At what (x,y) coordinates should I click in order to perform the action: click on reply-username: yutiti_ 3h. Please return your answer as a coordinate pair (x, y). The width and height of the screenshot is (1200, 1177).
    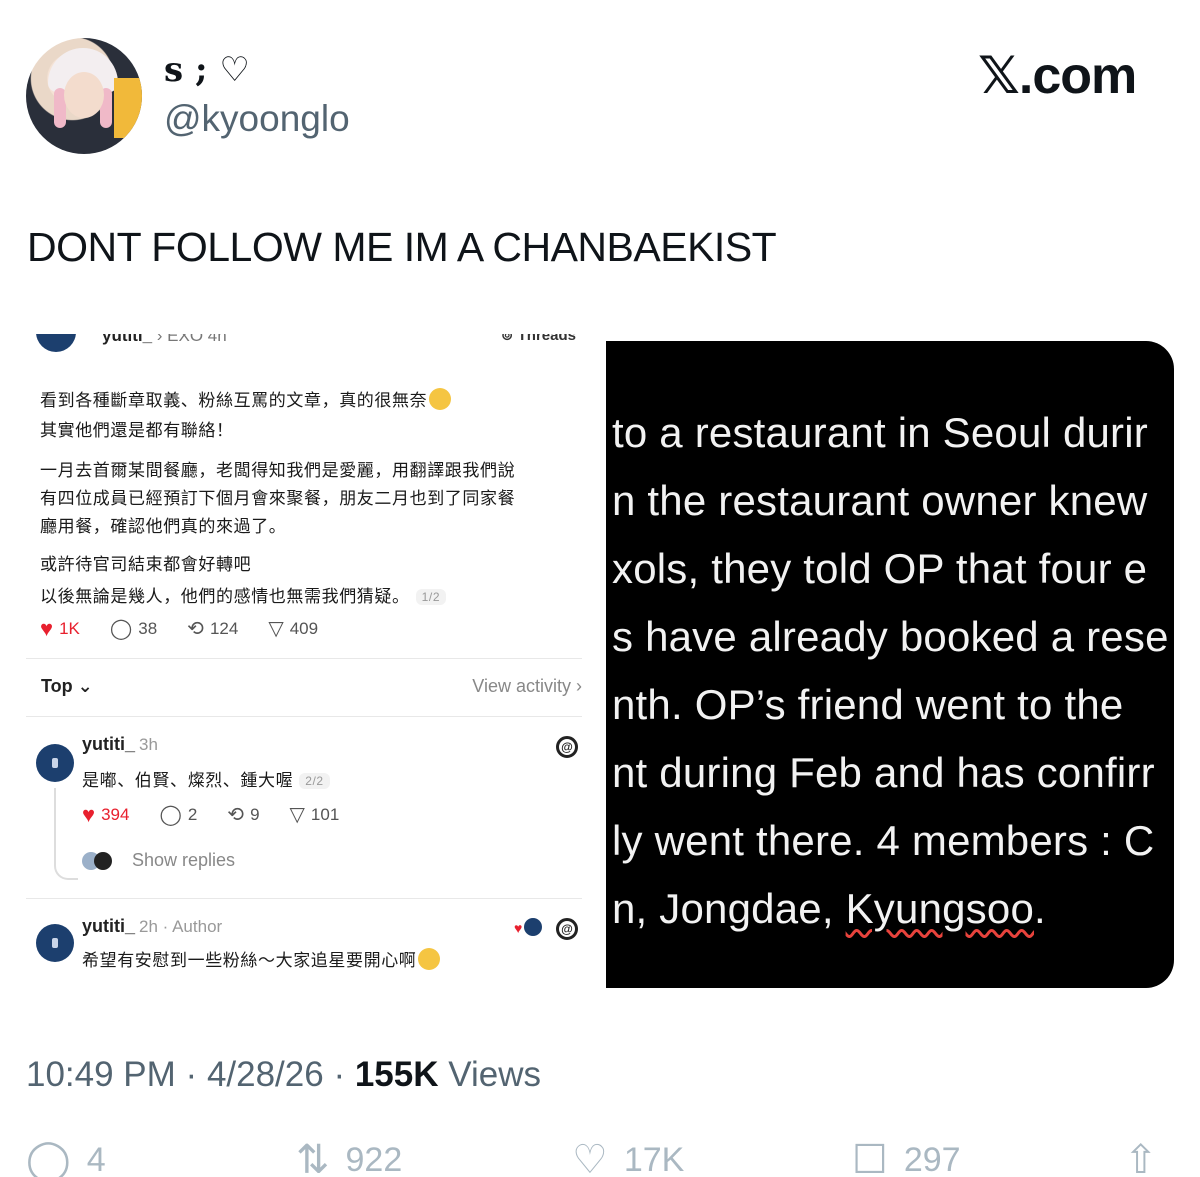
    Looking at the image, I should click on (120, 744).